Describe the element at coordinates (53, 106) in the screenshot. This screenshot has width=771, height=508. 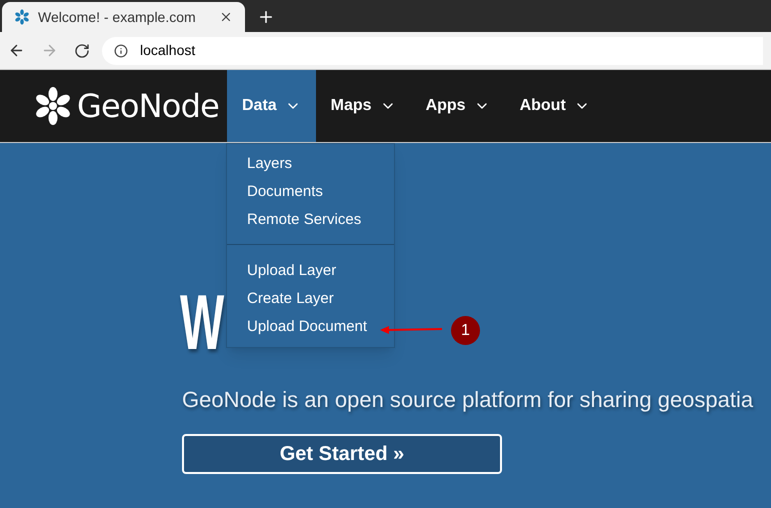
I see `logo-icon` at that location.